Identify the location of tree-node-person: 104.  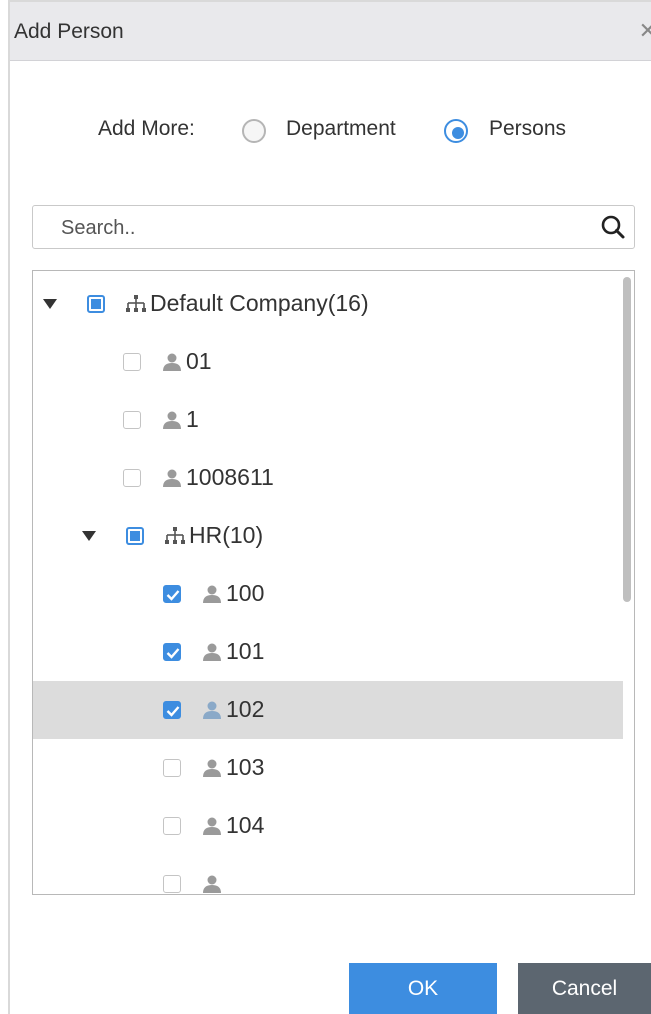
(328, 826).